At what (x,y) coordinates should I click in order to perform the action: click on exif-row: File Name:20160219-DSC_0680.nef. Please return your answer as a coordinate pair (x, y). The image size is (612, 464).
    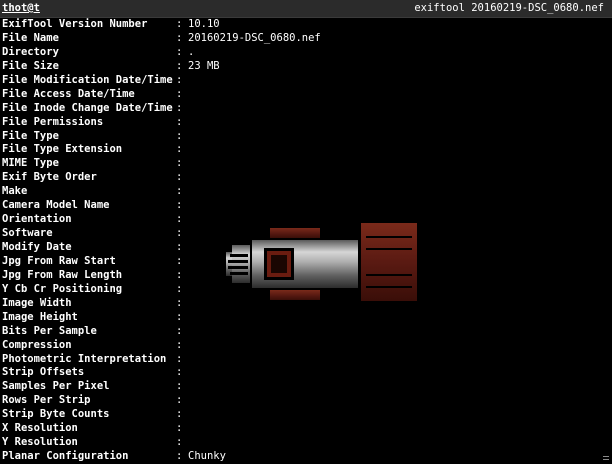
    Looking at the image, I should click on (306, 39).